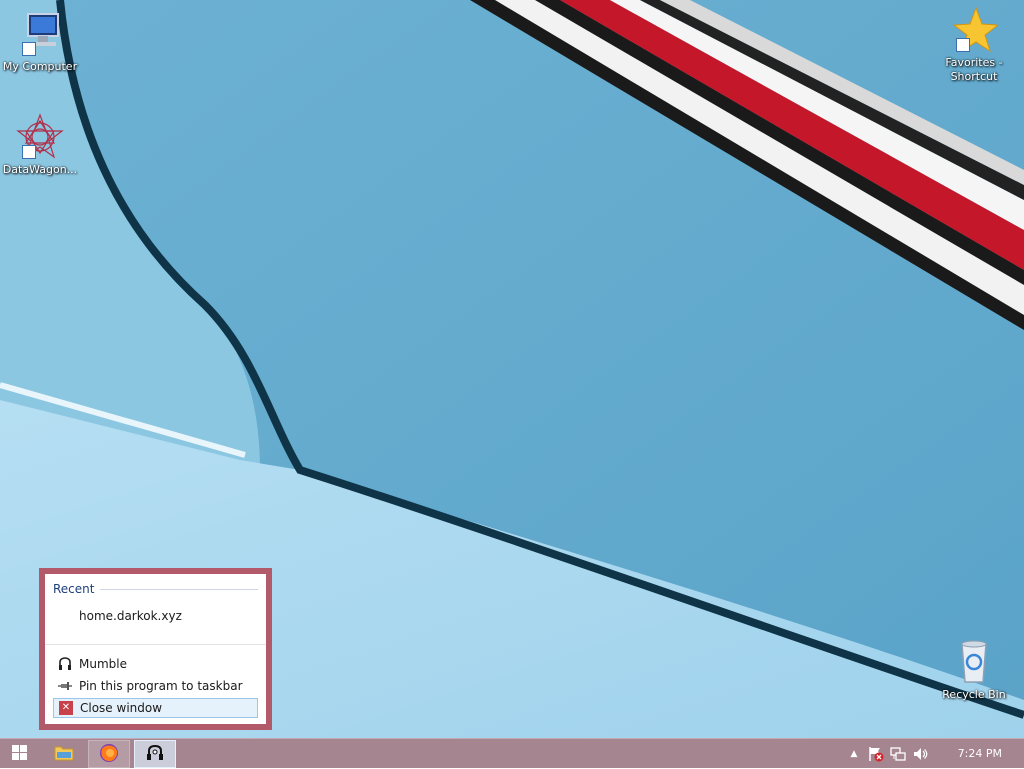  What do you see at coordinates (975, 30) in the screenshot?
I see `star-icon` at bounding box center [975, 30].